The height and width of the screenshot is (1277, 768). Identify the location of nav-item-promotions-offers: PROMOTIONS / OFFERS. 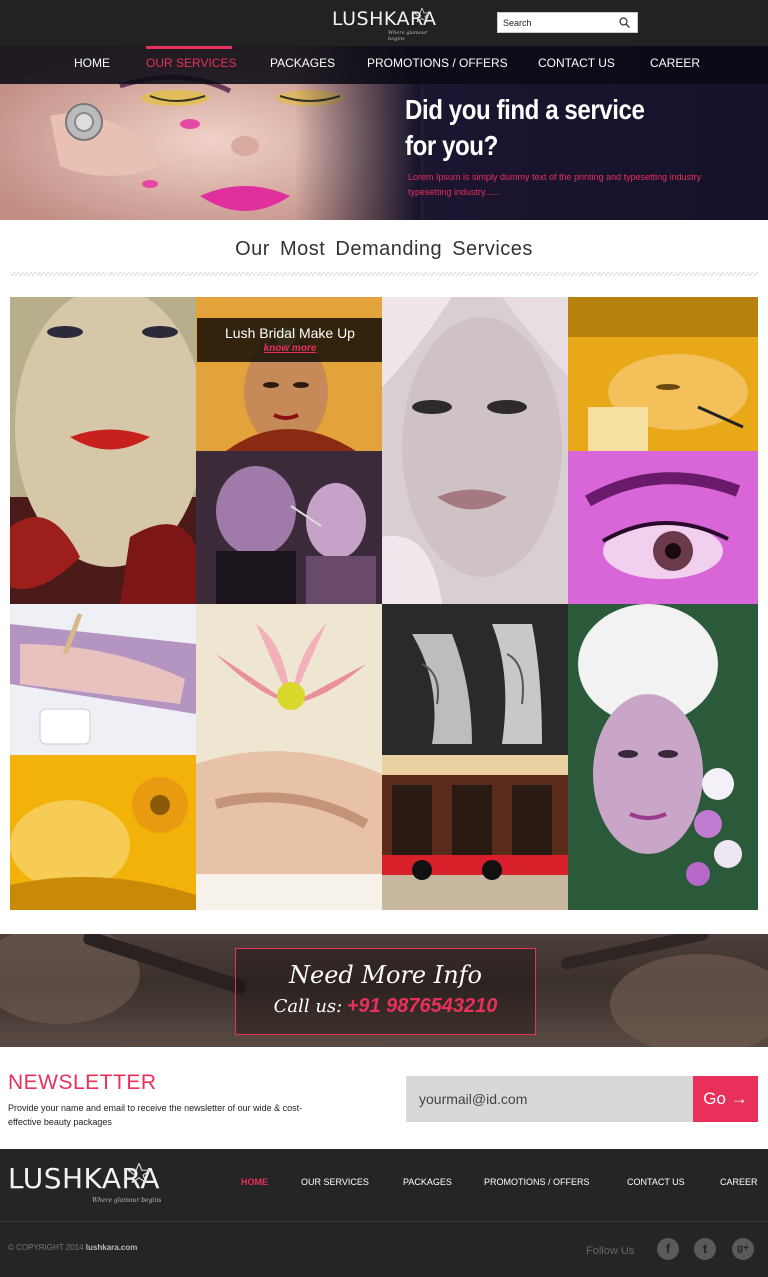
(437, 63).